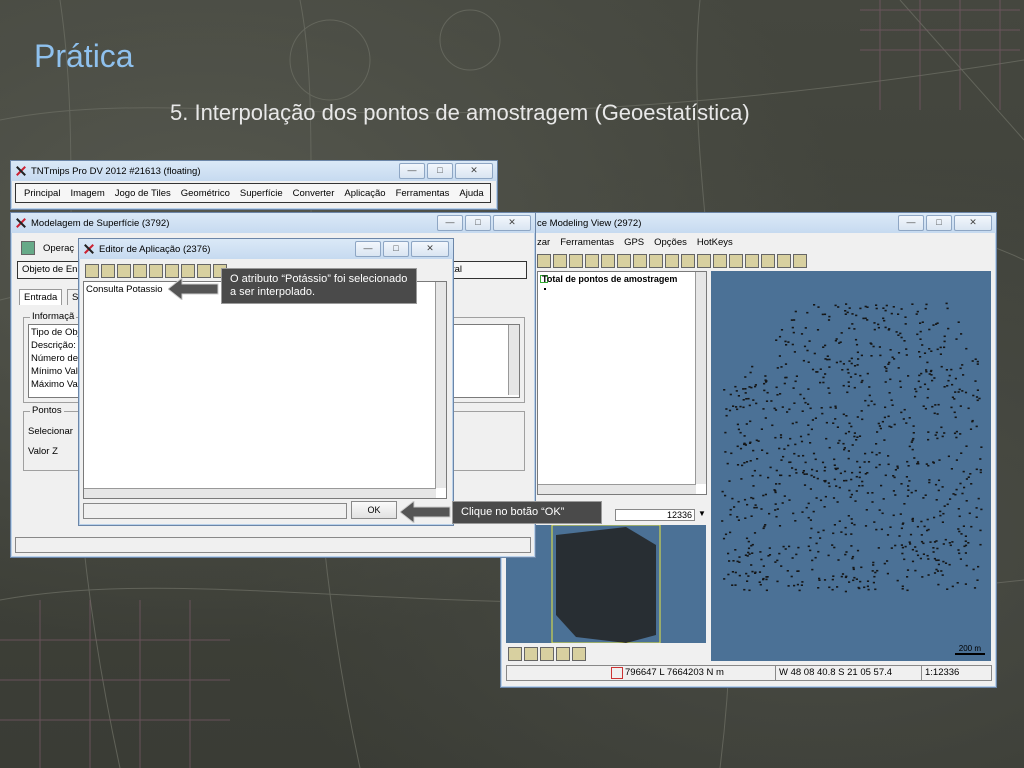 The image size is (1024, 768). Describe the element at coordinates (655, 515) in the screenshot. I see `count-field: 12336` at that location.